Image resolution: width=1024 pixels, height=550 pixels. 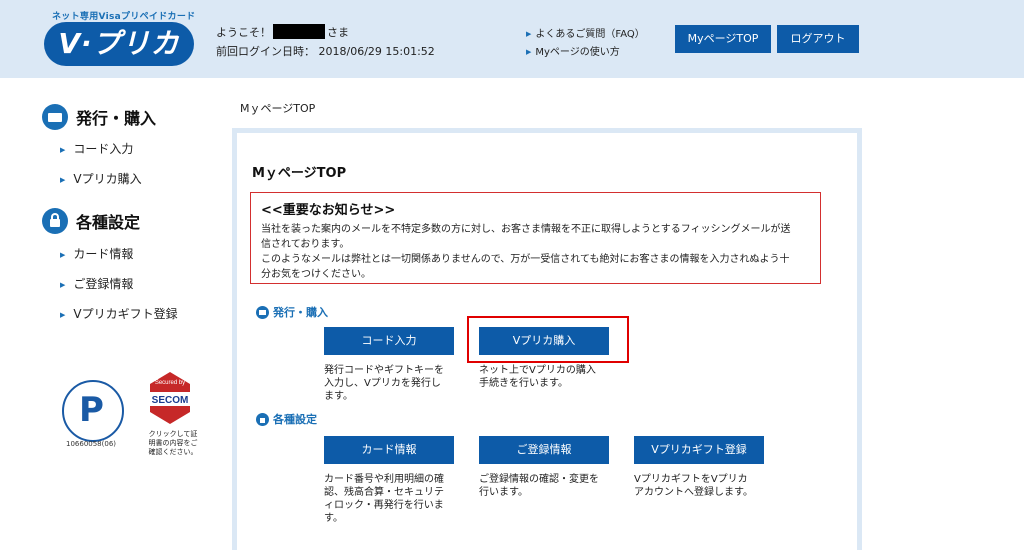 I want to click on vpreca-logo: V·プリカ, so click(x=119, y=44).